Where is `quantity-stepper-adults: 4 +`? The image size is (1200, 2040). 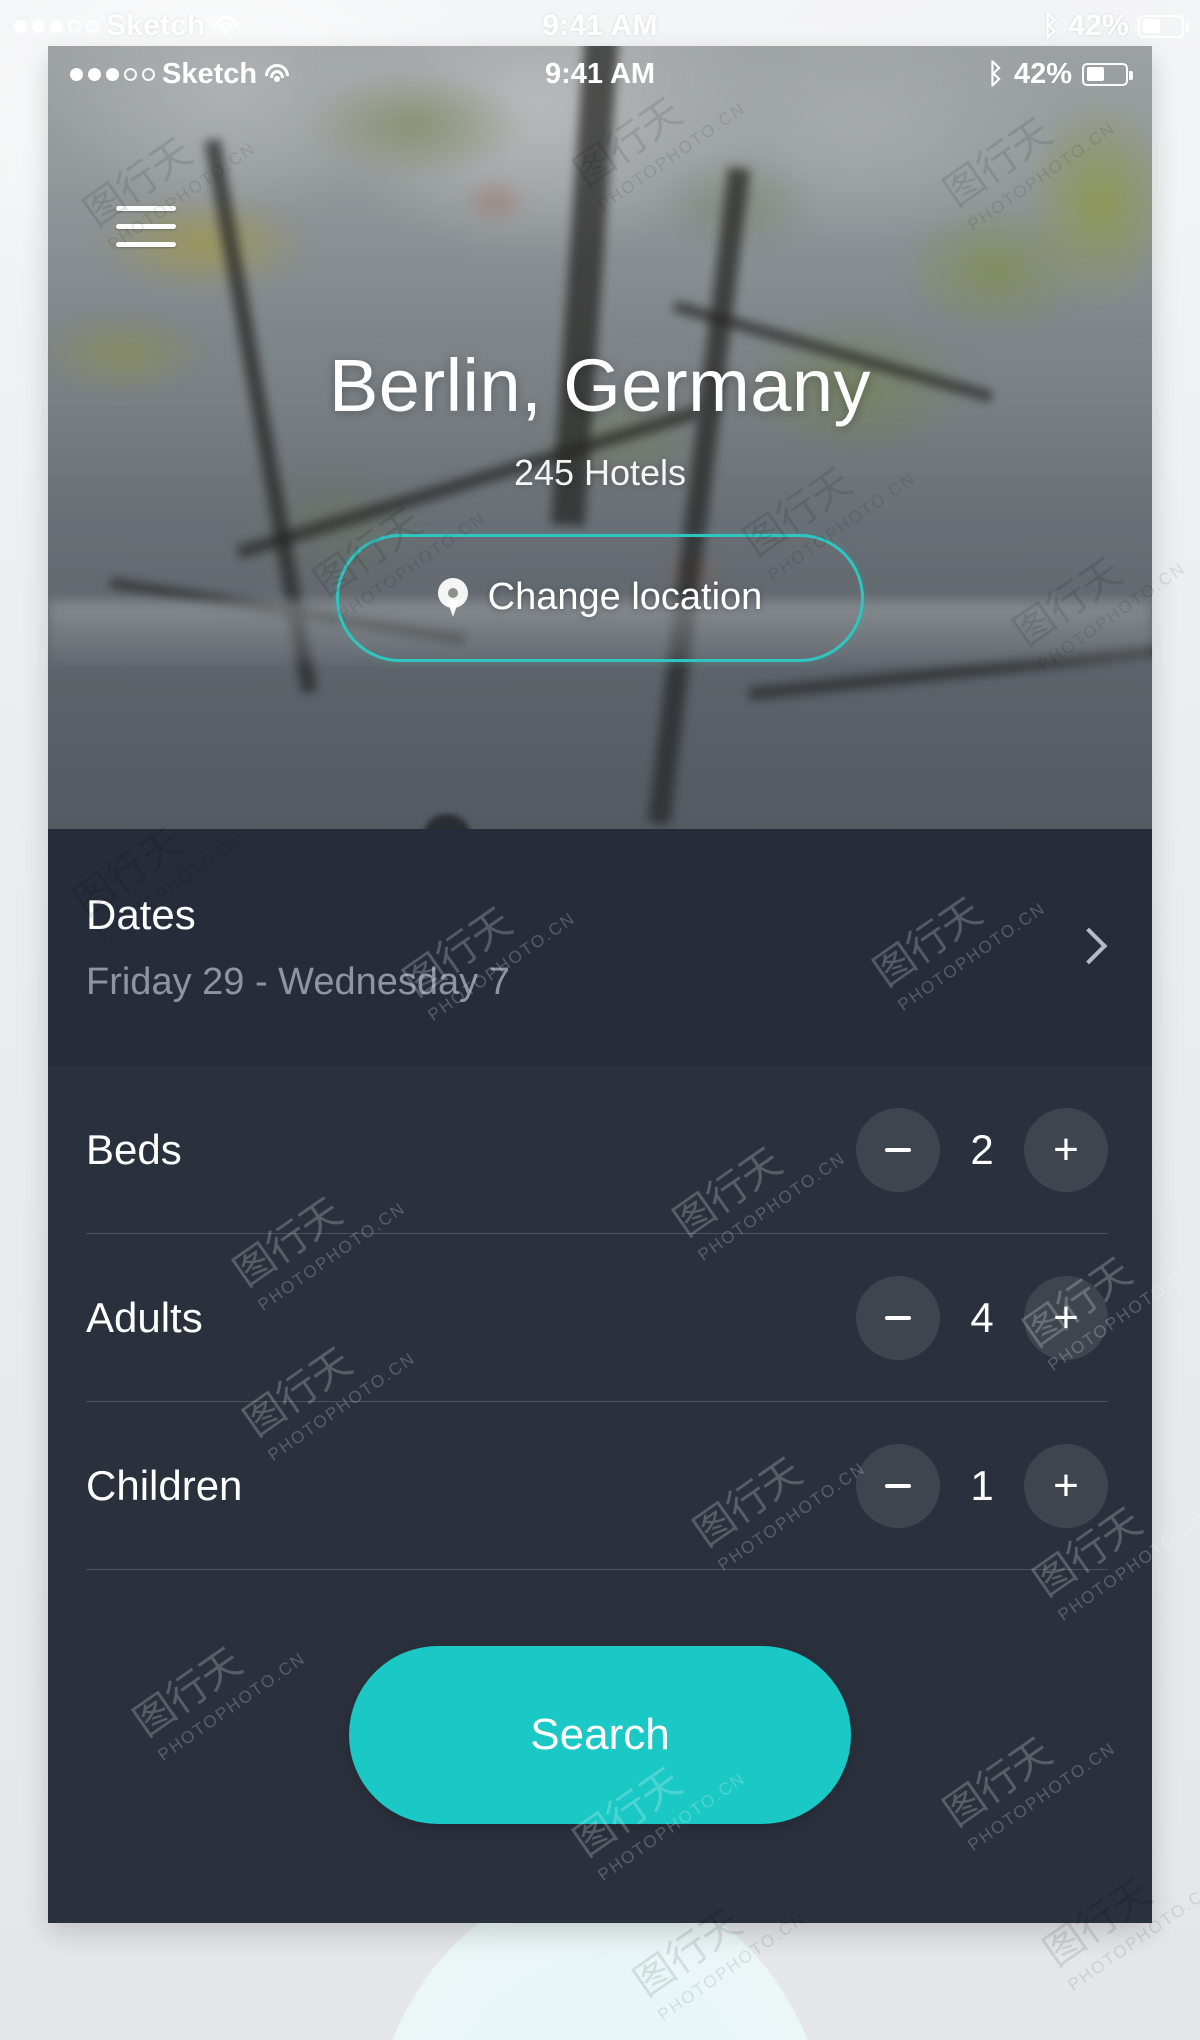
quantity-stepper-adults: 4 + is located at coordinates (982, 1318).